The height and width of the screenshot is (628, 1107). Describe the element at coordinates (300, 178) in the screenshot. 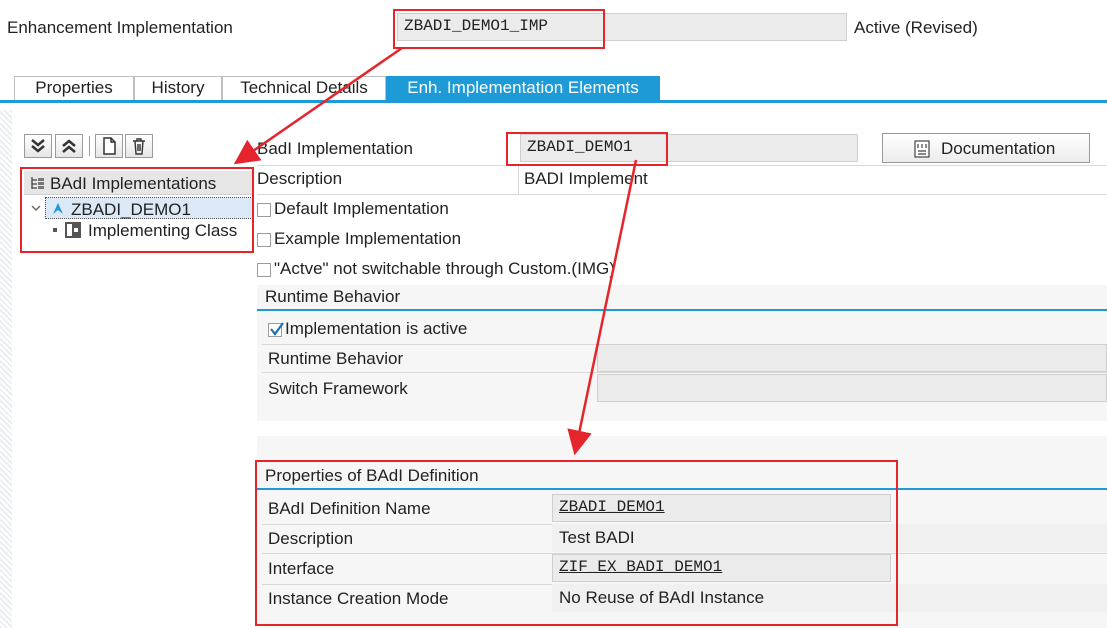

I see `description-label: Description` at that location.